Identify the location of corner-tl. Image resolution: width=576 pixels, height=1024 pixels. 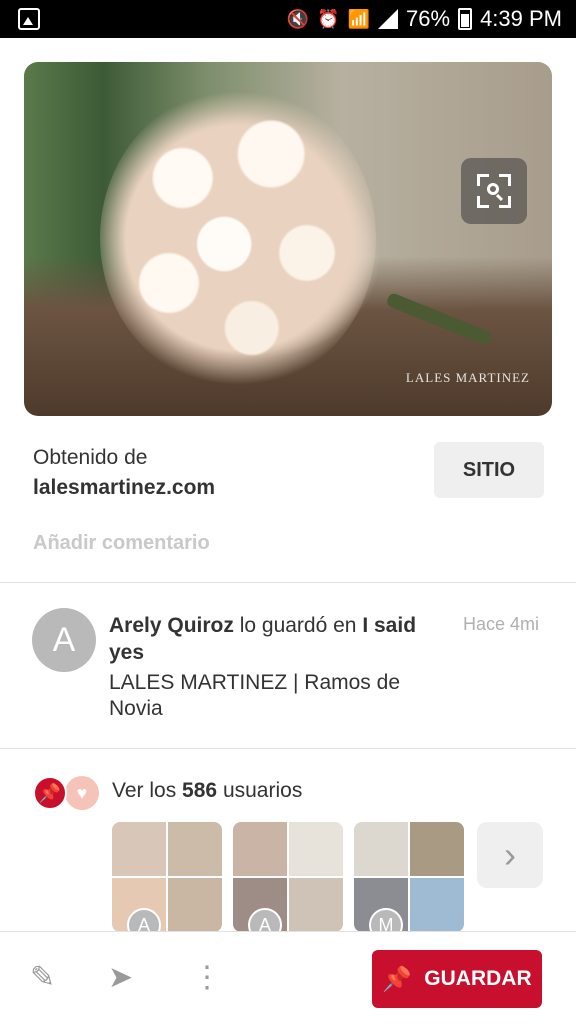
(483, 180).